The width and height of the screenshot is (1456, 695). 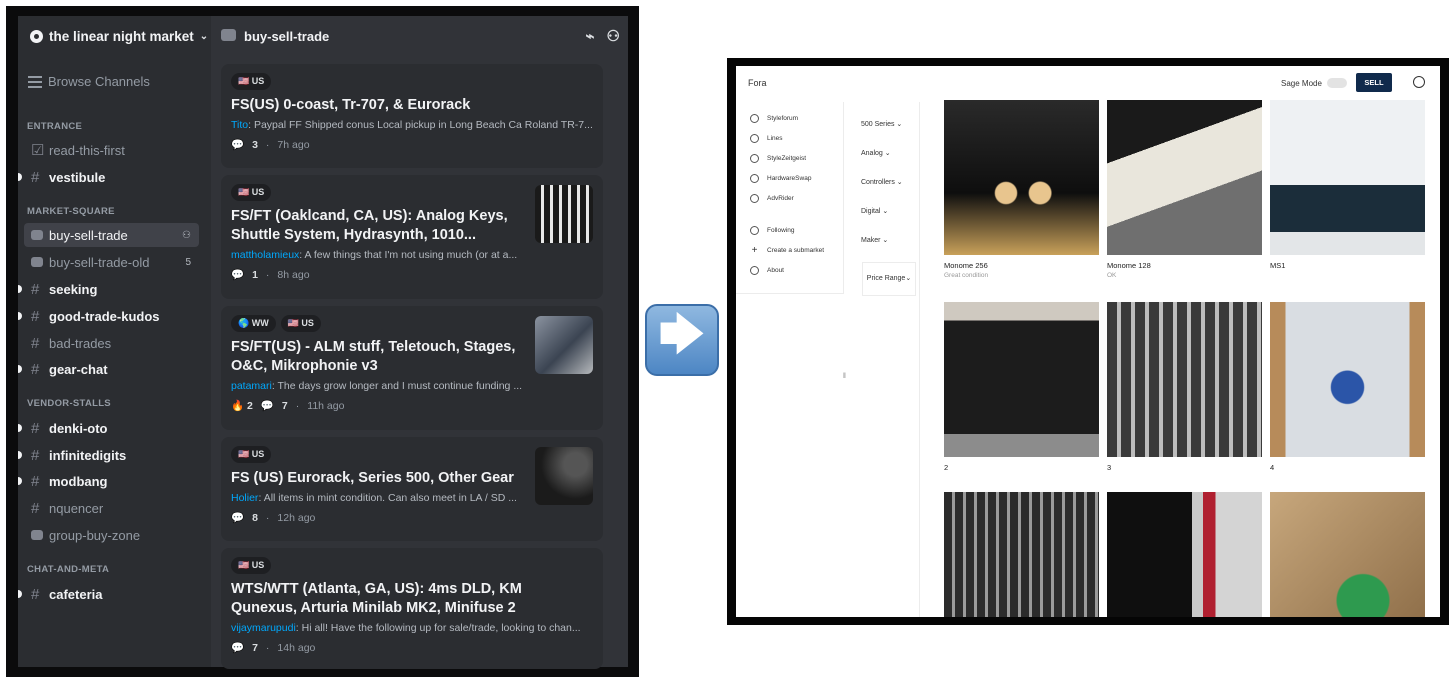 I want to click on channel-label: buy-sell-trade-old, so click(x=99, y=262).